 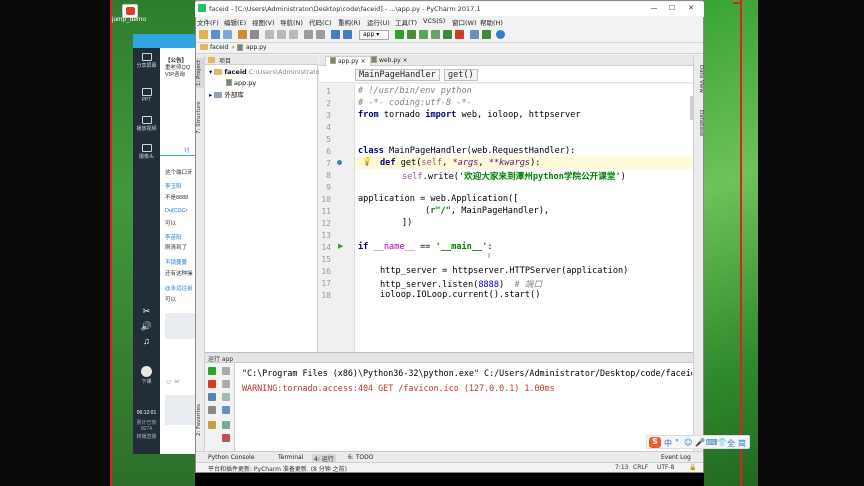 I want to click on menu-refactor: 重构(R), so click(x=349, y=22).